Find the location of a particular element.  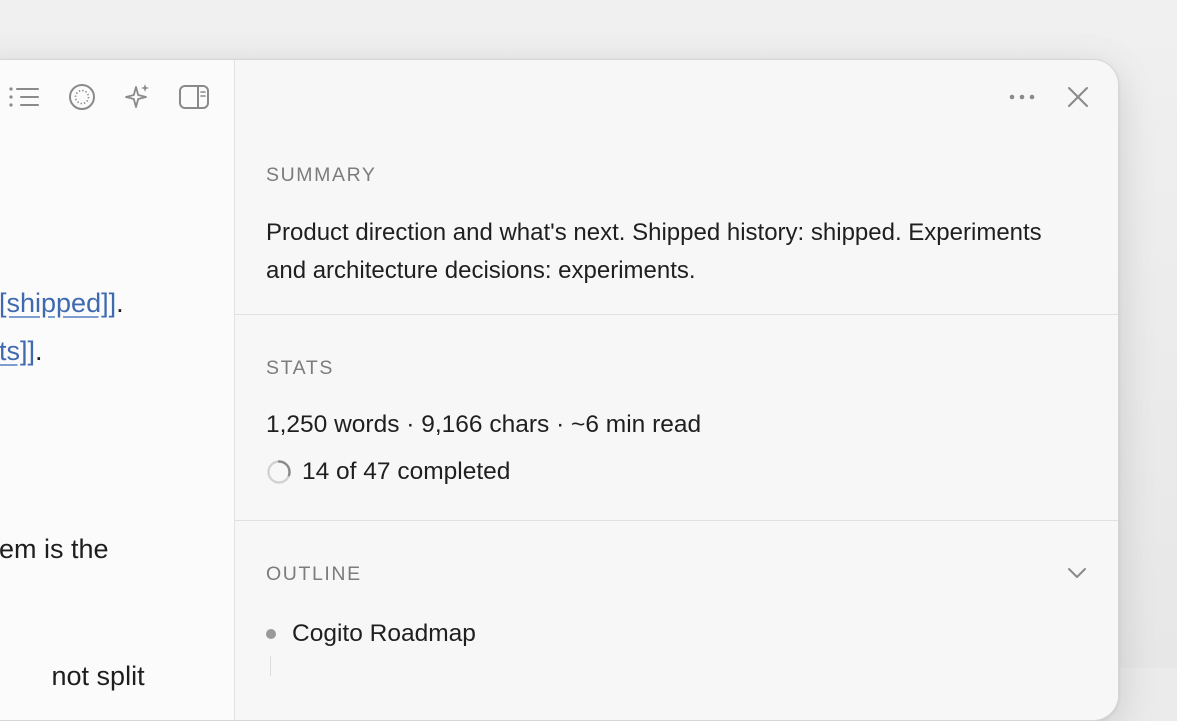

bullet-icon is located at coordinates (271, 634).